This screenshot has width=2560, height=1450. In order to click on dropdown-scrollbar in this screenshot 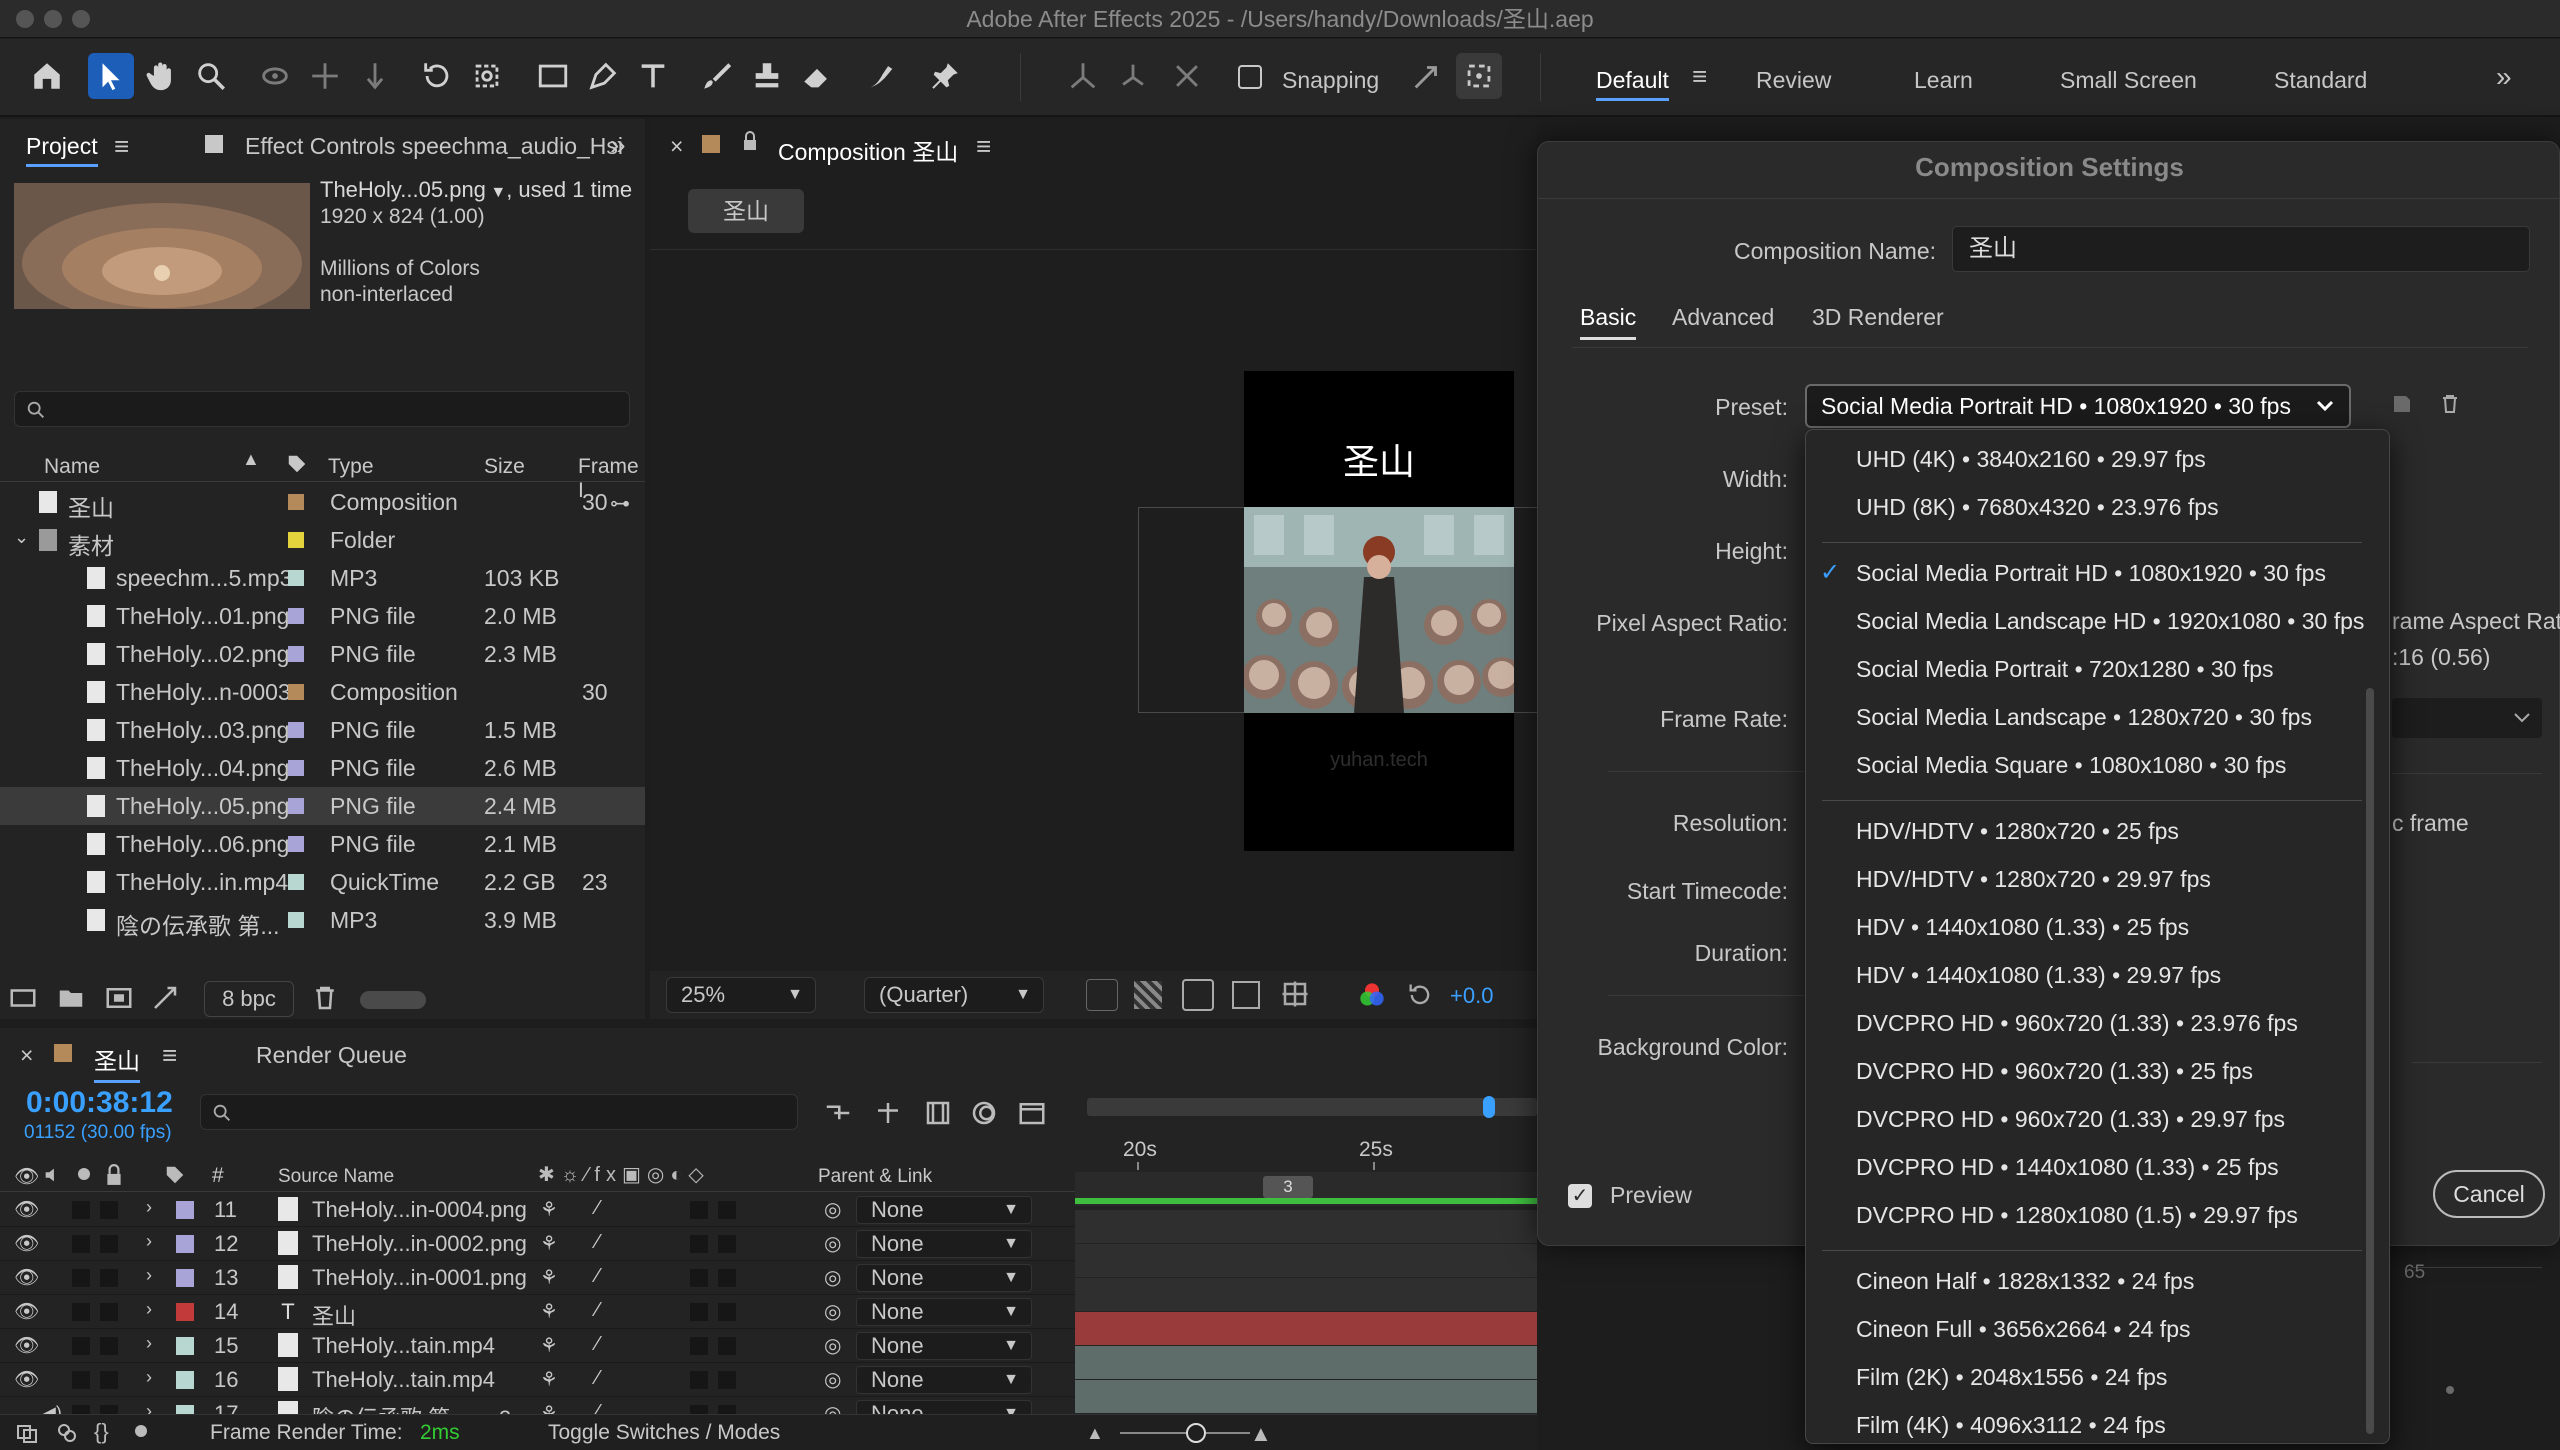, I will do `click(2370, 1061)`.